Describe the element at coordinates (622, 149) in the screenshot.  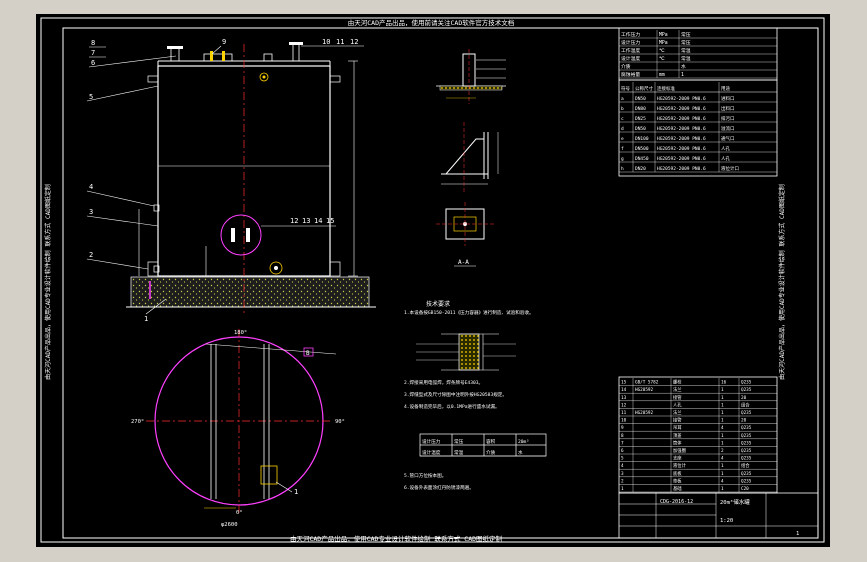
I see `nozzle-row-cell: f` at that location.